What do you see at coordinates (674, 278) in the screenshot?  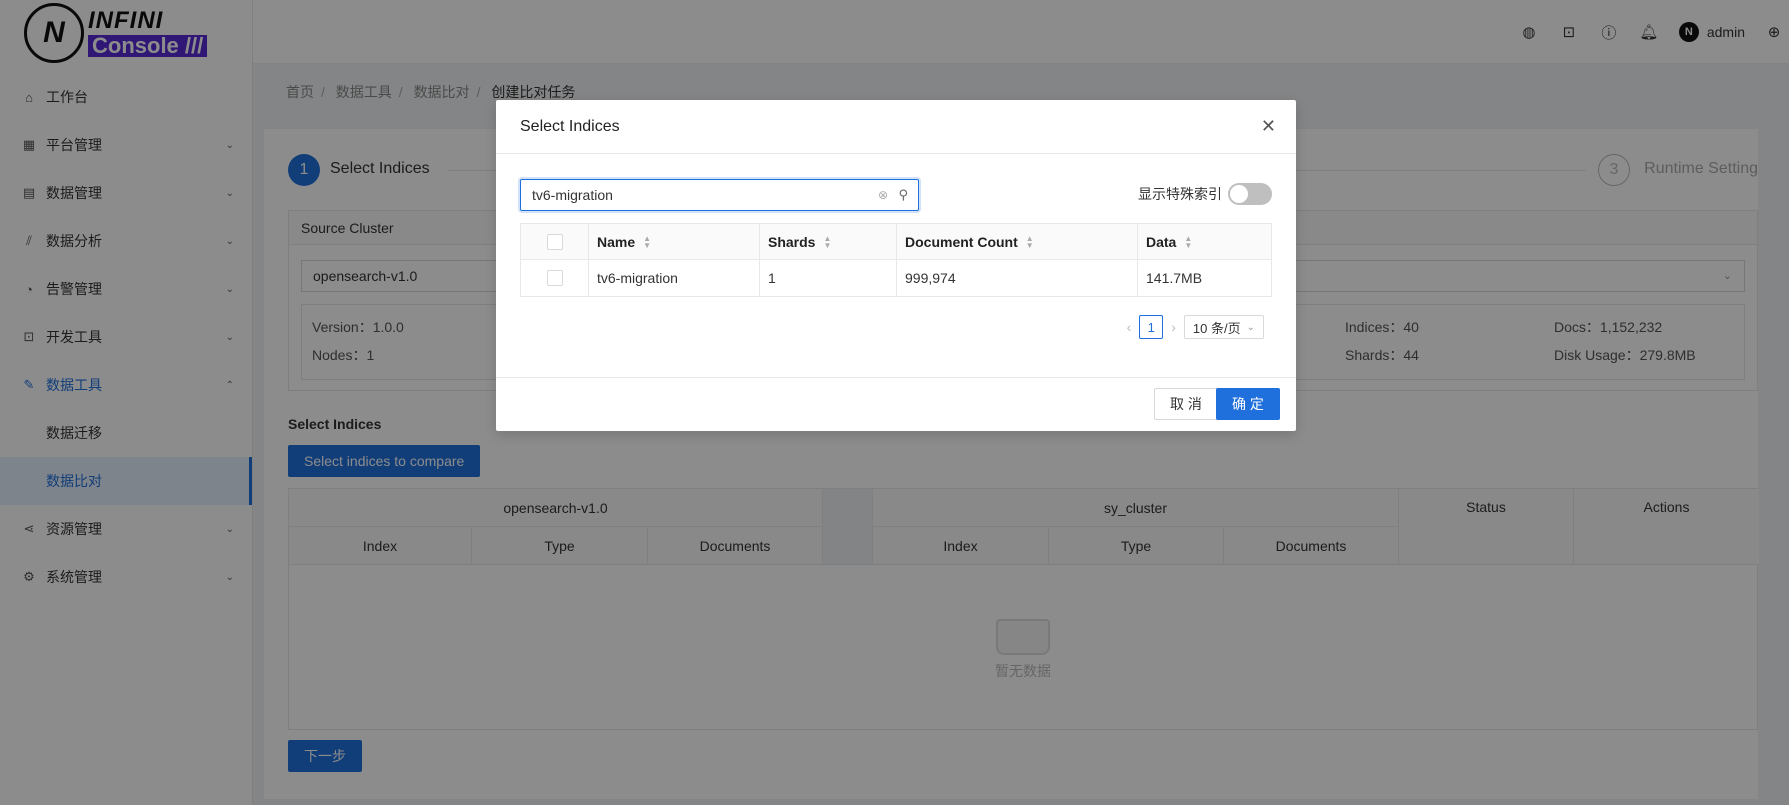 I see `index-name-cell: tv6-migration` at bounding box center [674, 278].